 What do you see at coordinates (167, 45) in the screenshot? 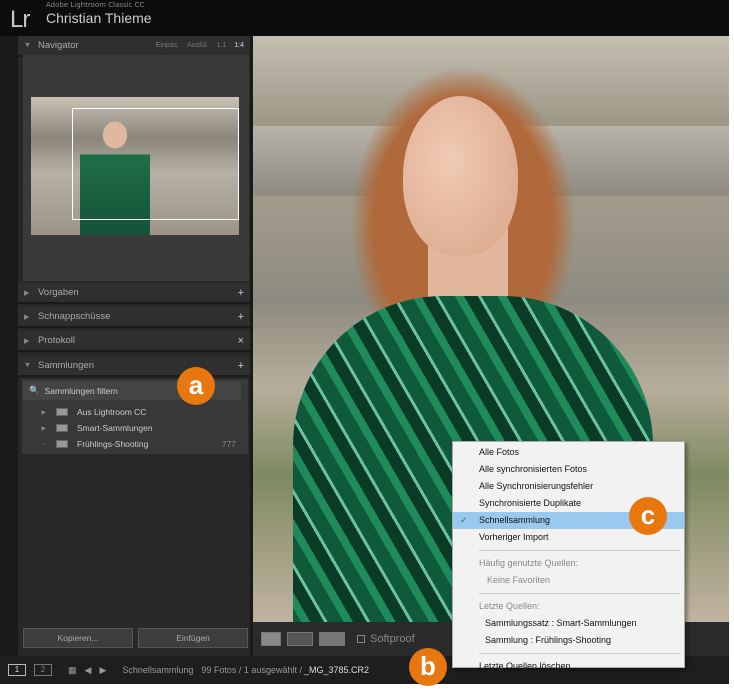
I see `zoom-fit: Einpas.` at bounding box center [167, 45].